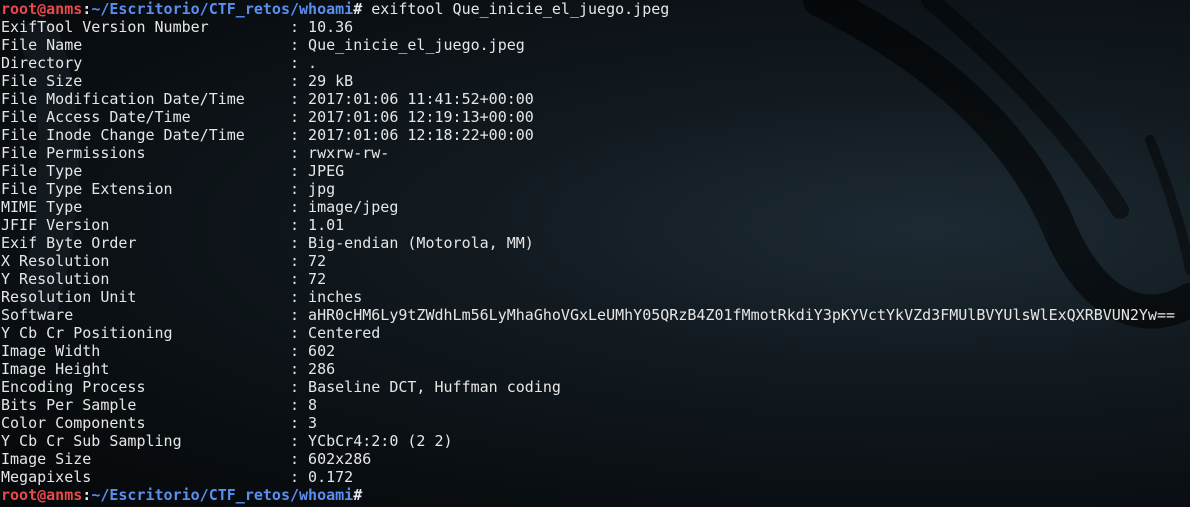 Image resolution: width=1190 pixels, height=507 pixels. I want to click on exif-key: Resolution Unit, so click(69, 297).